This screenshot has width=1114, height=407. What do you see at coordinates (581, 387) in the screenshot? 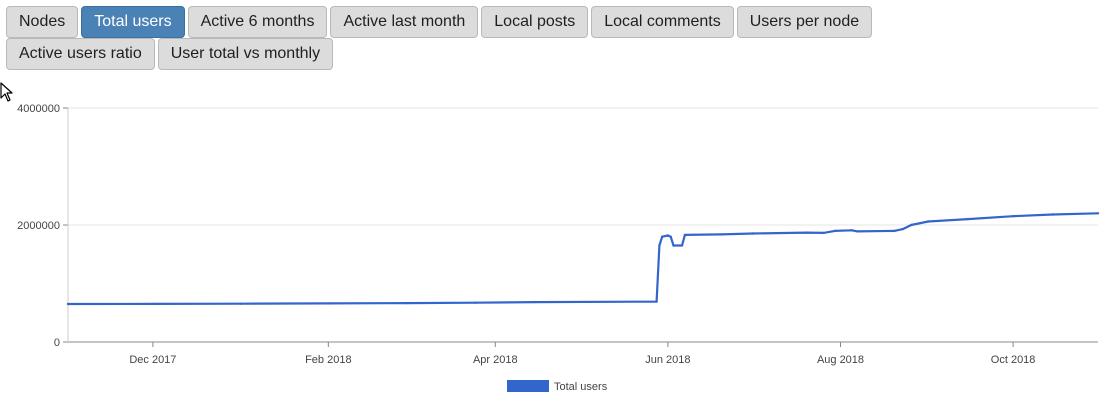
I see `legend-label: Total users` at bounding box center [581, 387].